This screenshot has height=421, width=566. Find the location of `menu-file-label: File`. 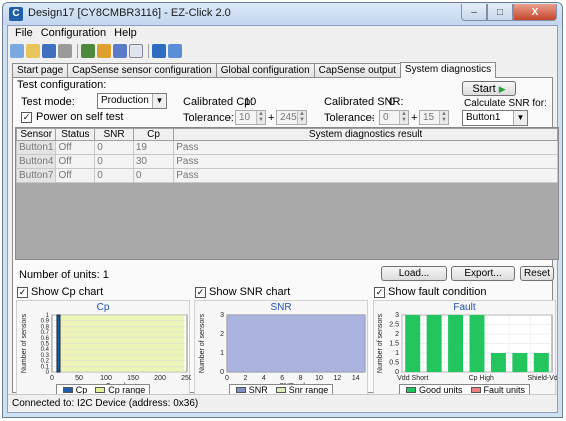

menu-file-label: File is located at coordinates (24, 33).